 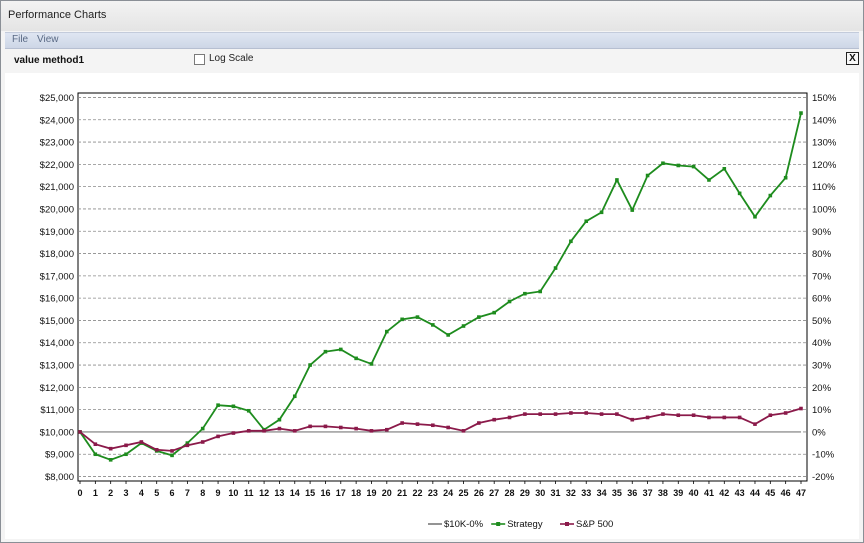 I want to click on legend-s-p-500-marker, so click(x=567, y=524).